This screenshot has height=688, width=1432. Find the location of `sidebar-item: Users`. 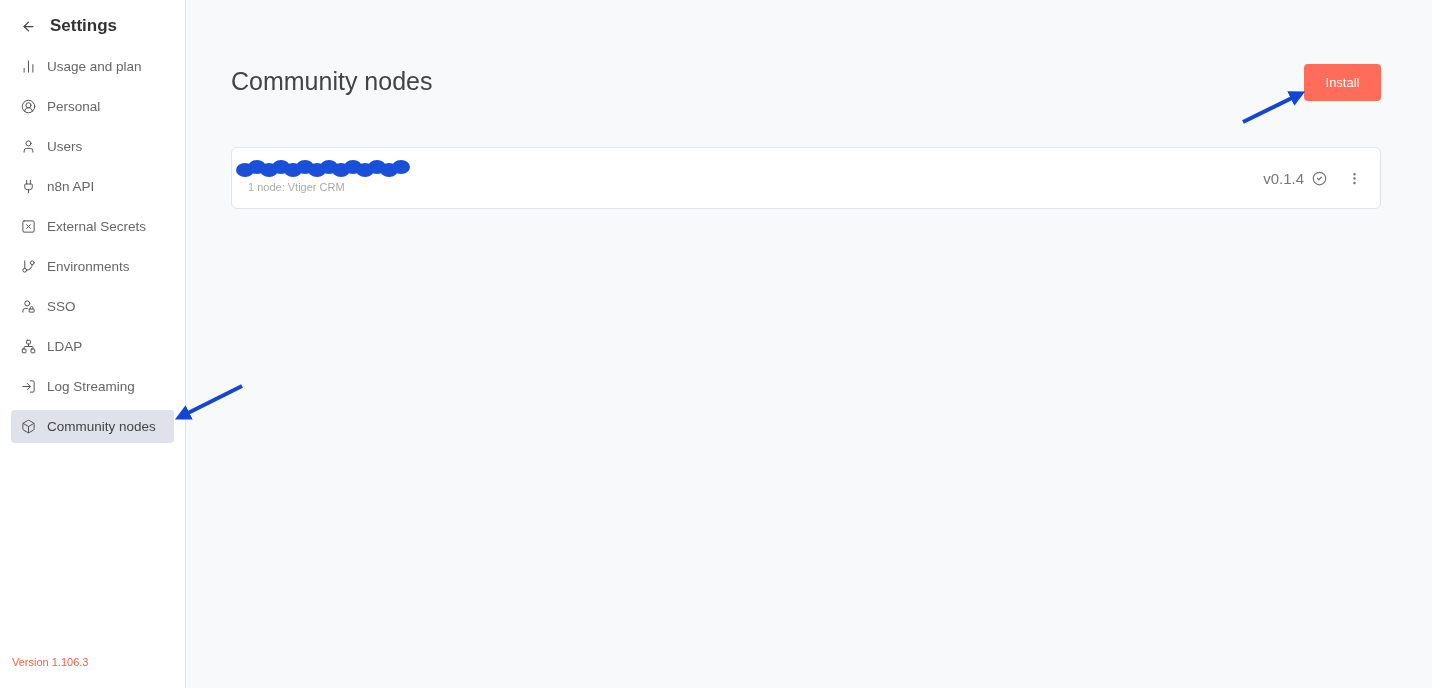

sidebar-item: Users is located at coordinates (92, 146).